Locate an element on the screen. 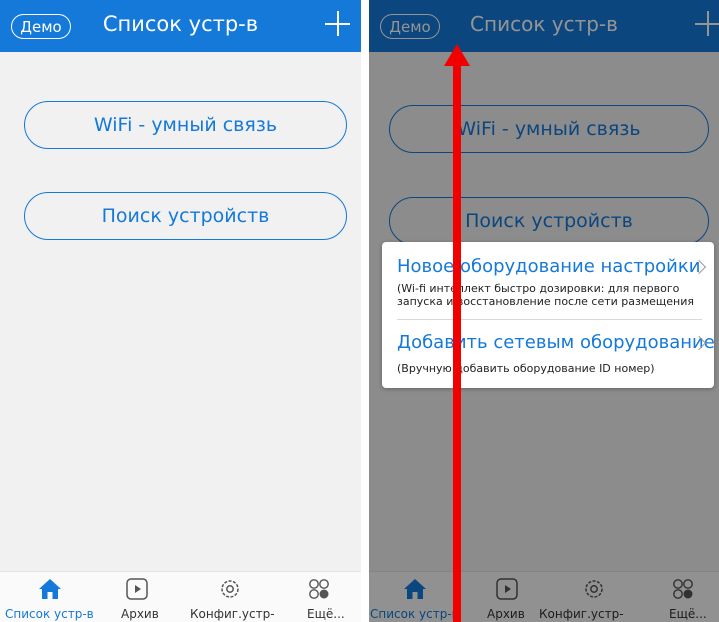 The width and height of the screenshot is (719, 622). red-up-arrow-annotation is located at coordinates (457, 333).